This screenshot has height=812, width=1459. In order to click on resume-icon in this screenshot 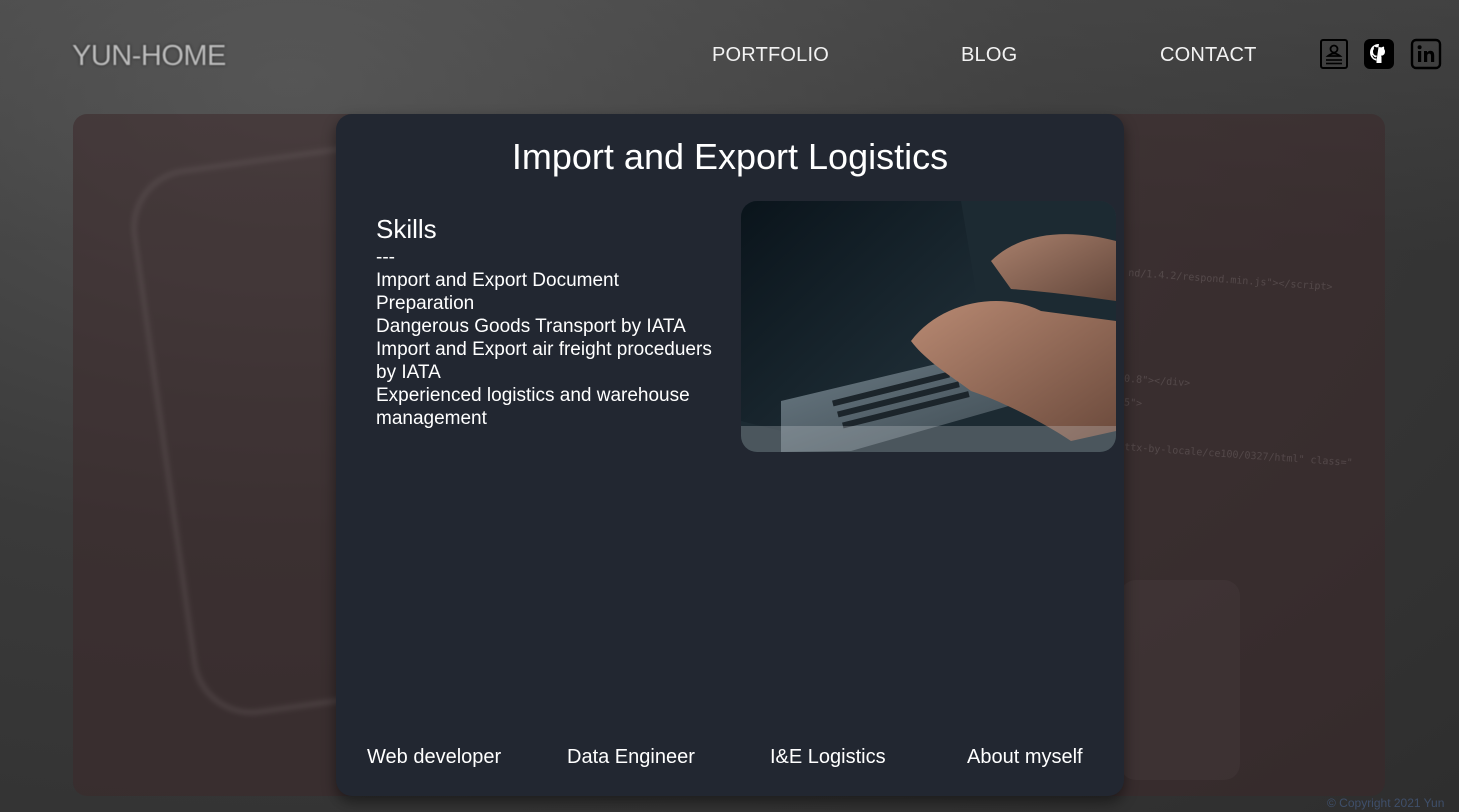, I will do `click(1334, 54)`.